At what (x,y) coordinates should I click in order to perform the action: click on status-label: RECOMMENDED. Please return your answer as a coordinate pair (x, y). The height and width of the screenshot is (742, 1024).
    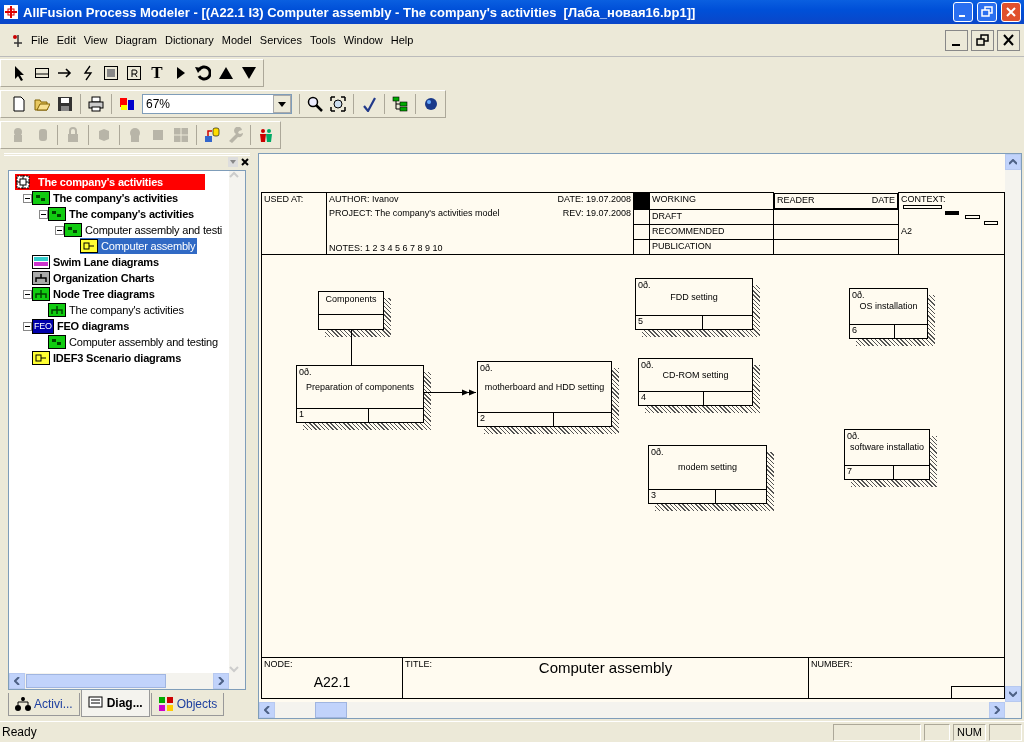
    Looking at the image, I should click on (688, 230).